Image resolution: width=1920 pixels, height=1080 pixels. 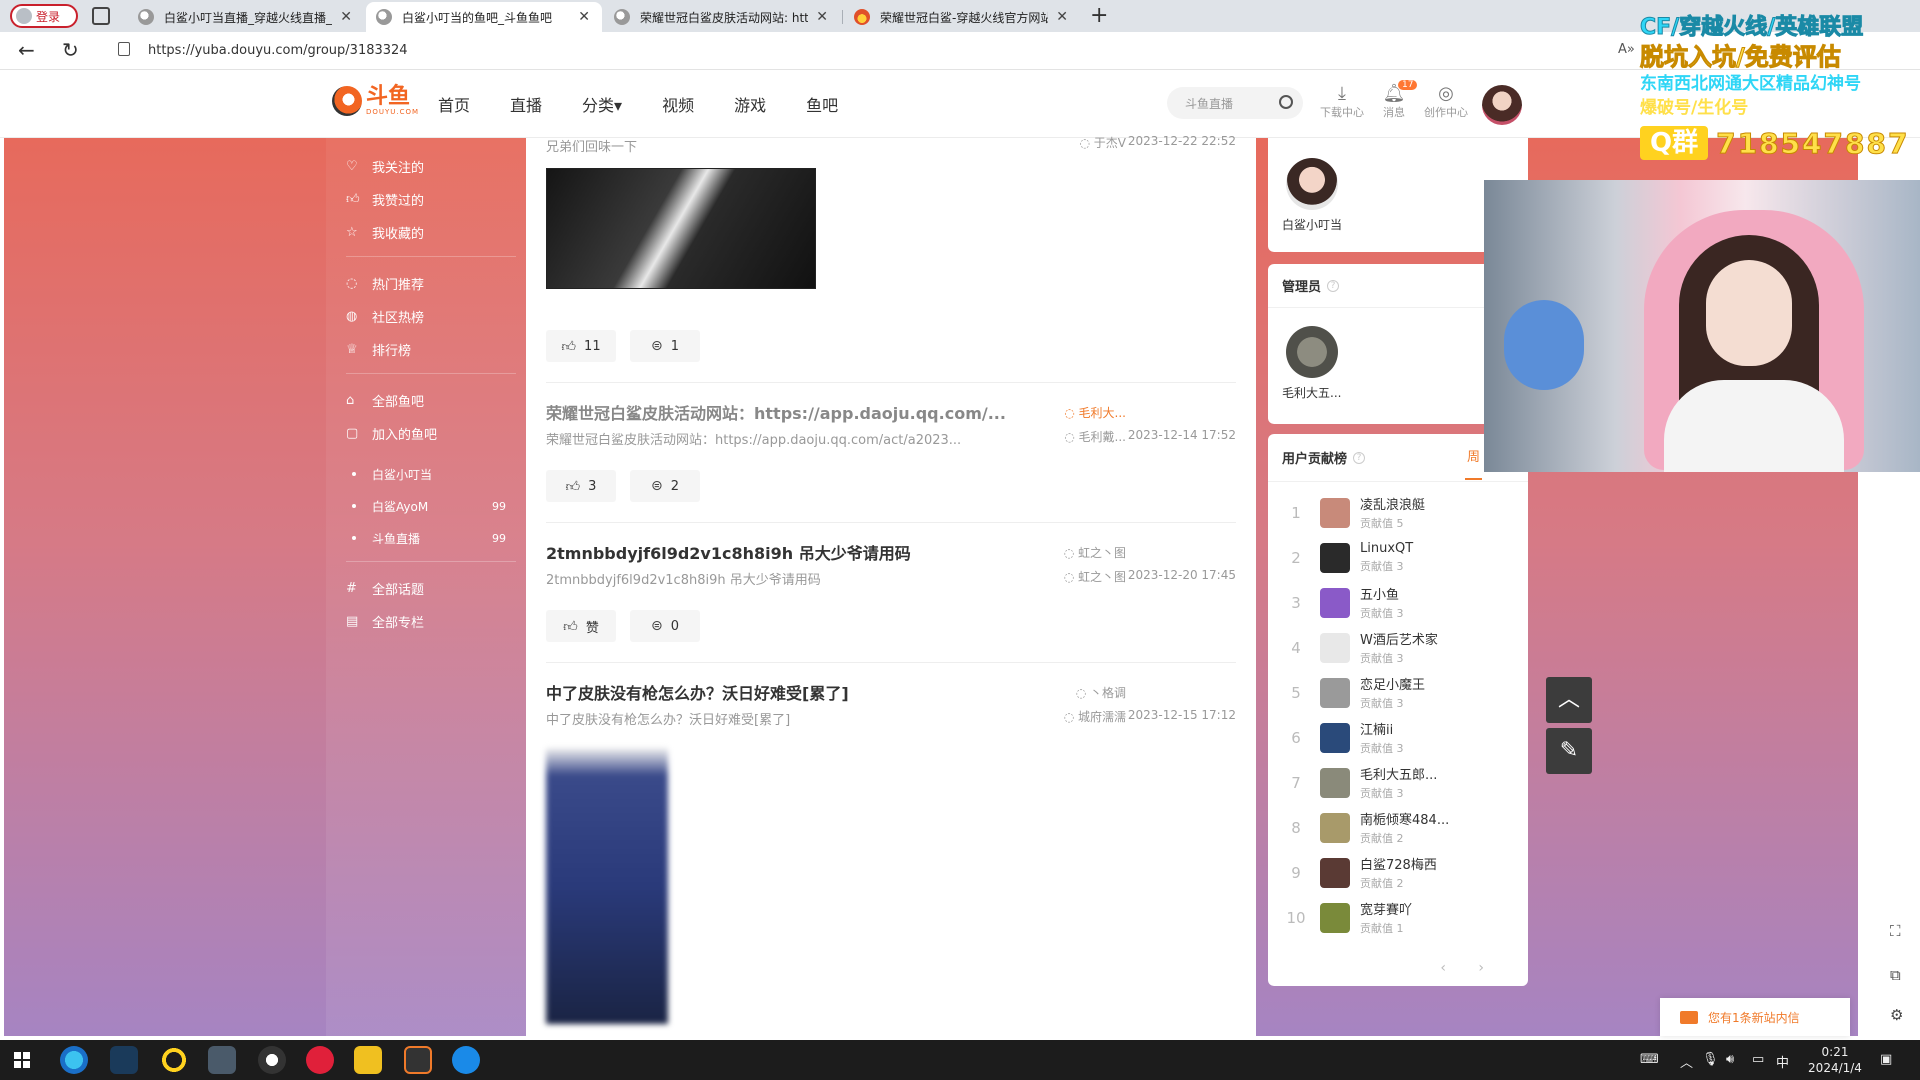 I want to click on user-avatar, so click(x=1502, y=105).